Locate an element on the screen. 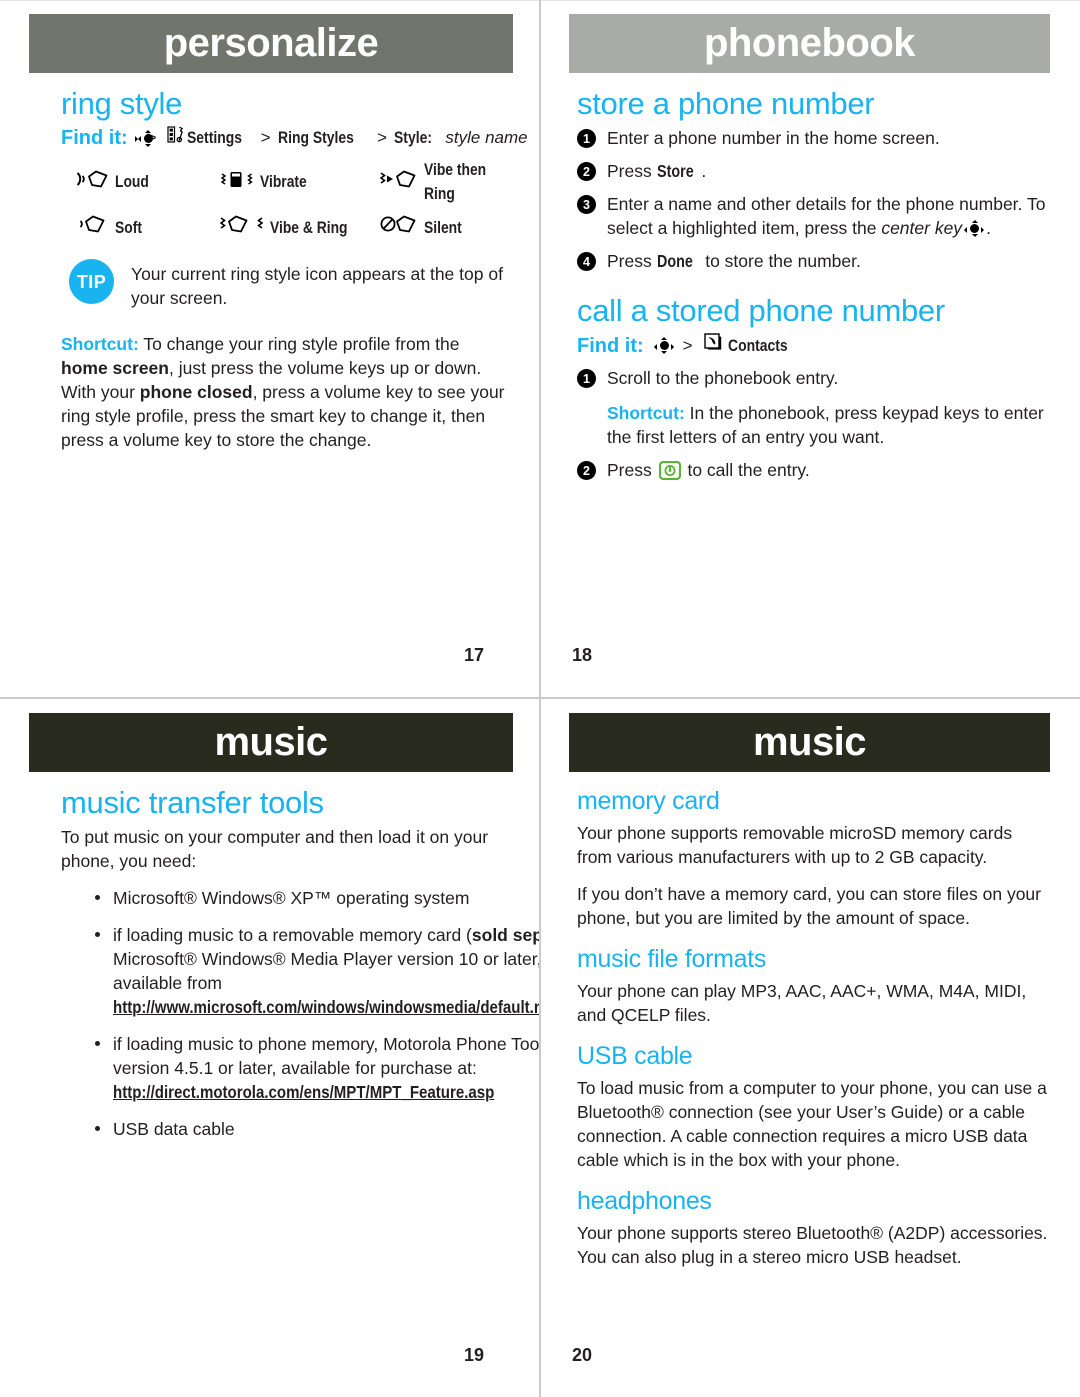 The image size is (1080, 1397). speaker-loud-icon is located at coordinates (92, 182).